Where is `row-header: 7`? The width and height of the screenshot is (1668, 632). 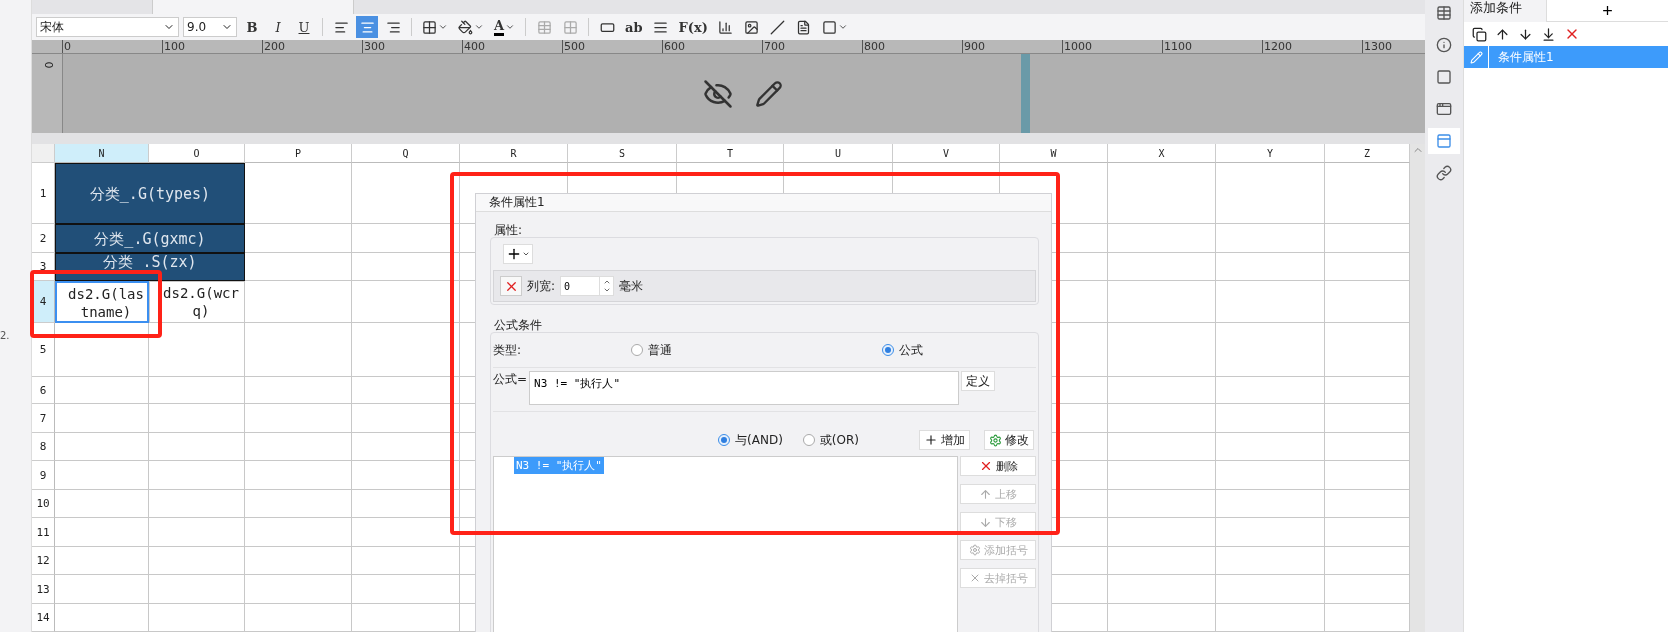
row-header: 7 is located at coordinates (43, 418).